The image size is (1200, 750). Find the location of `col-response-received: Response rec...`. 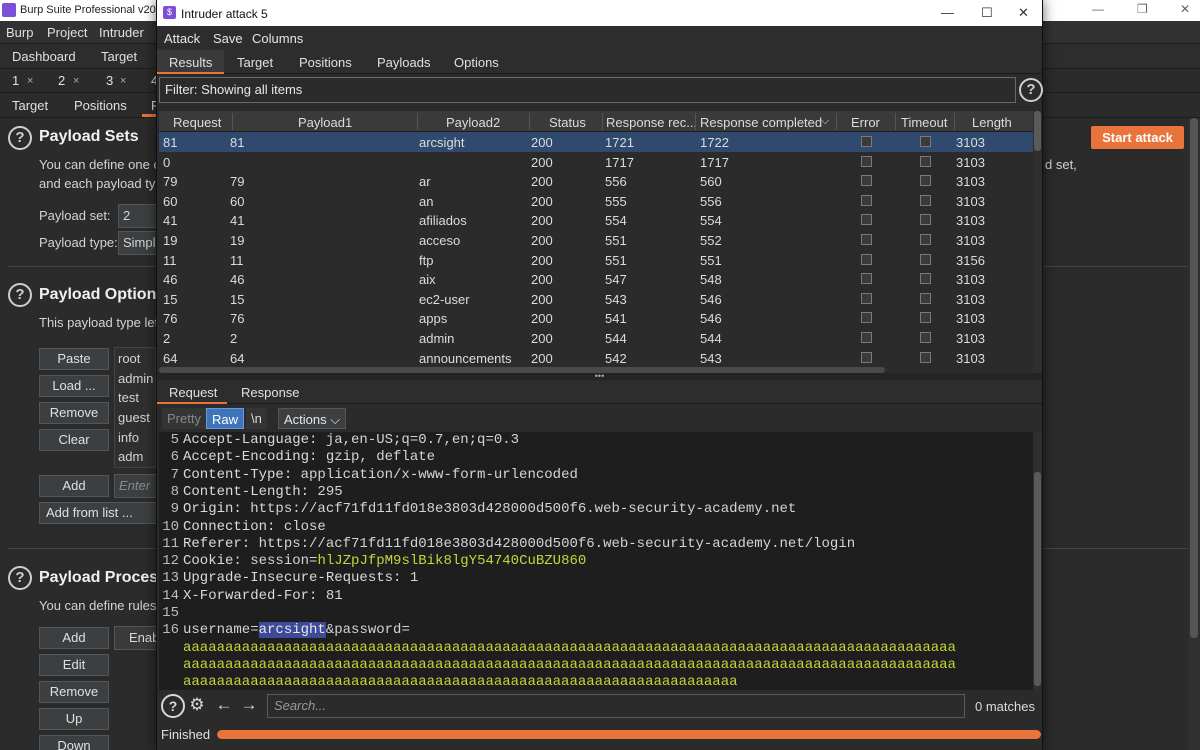

col-response-received: Response rec... is located at coordinates (651, 122).